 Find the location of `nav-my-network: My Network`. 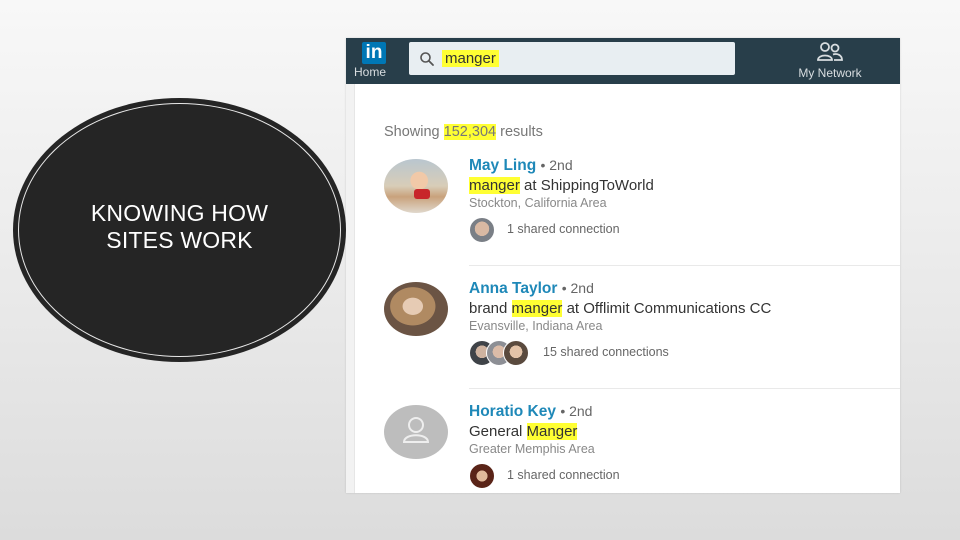

nav-my-network: My Network is located at coordinates (830, 61).